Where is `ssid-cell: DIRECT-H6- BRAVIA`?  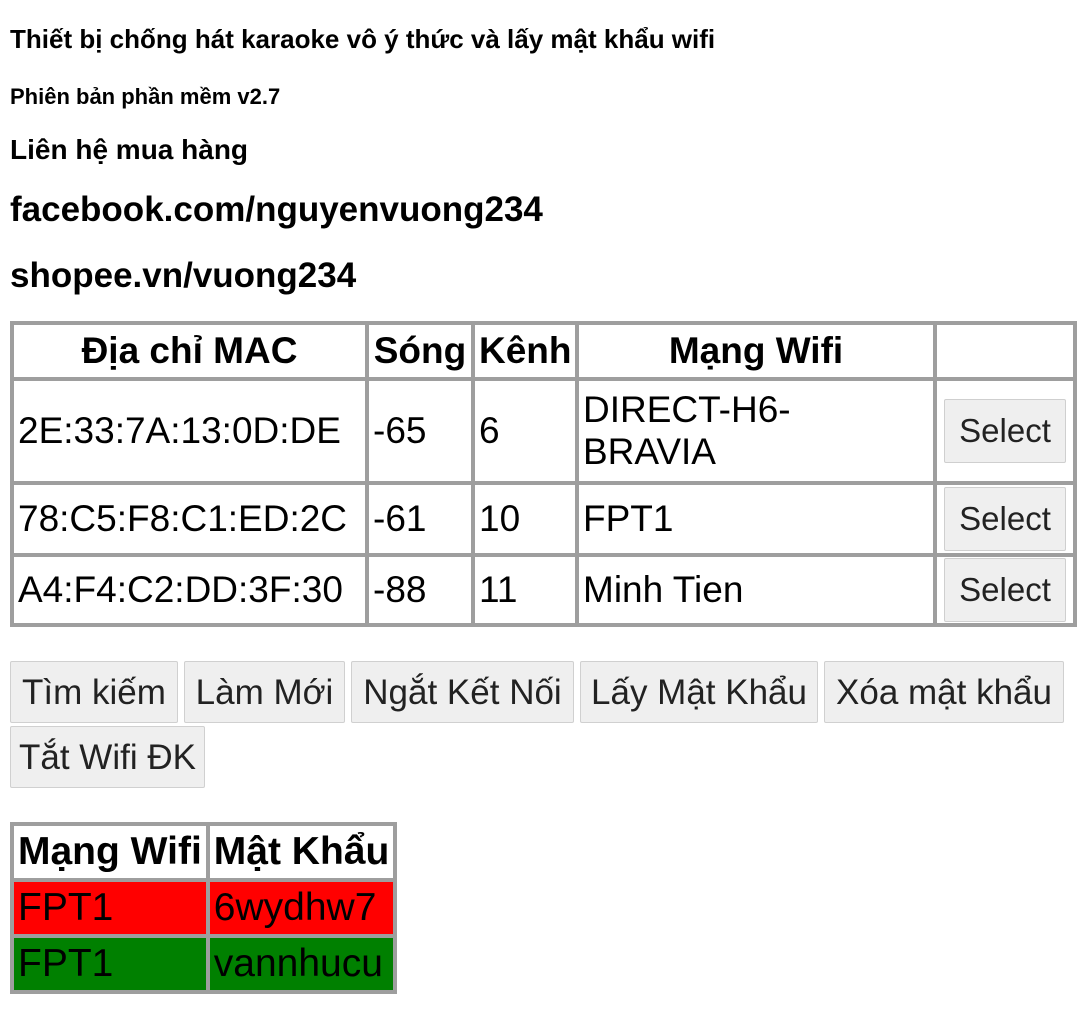 ssid-cell: DIRECT-H6- BRAVIA is located at coordinates (756, 431).